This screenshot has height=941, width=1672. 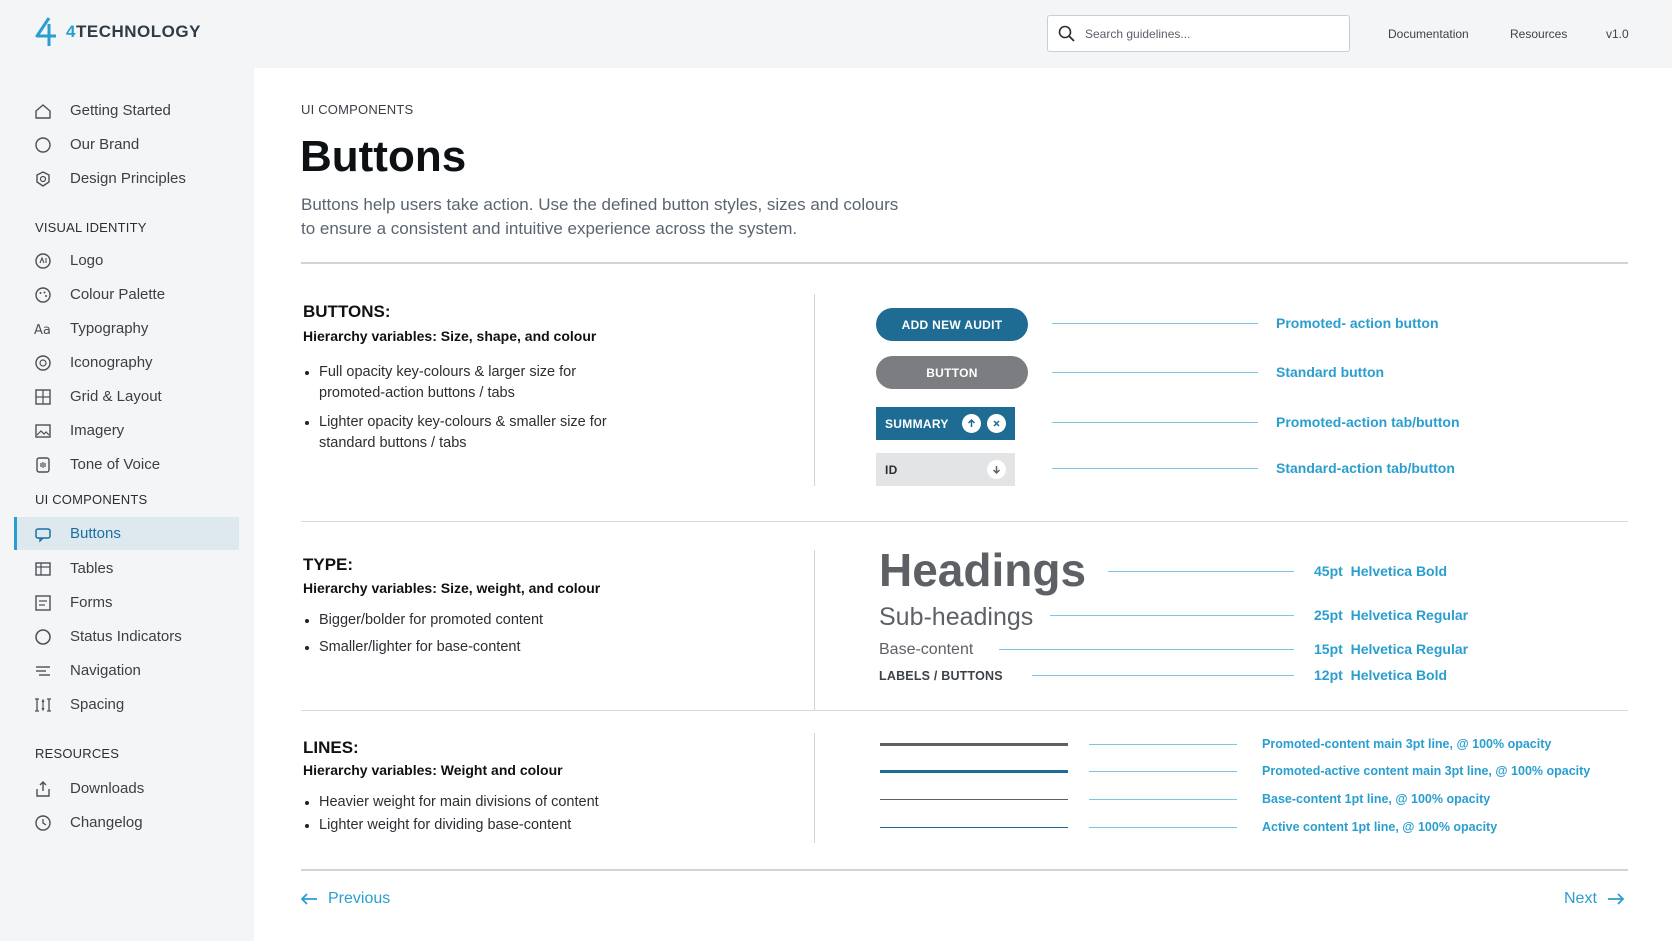 What do you see at coordinates (945, 423) in the screenshot?
I see `promoted-action-tab: SUMMARY` at bounding box center [945, 423].